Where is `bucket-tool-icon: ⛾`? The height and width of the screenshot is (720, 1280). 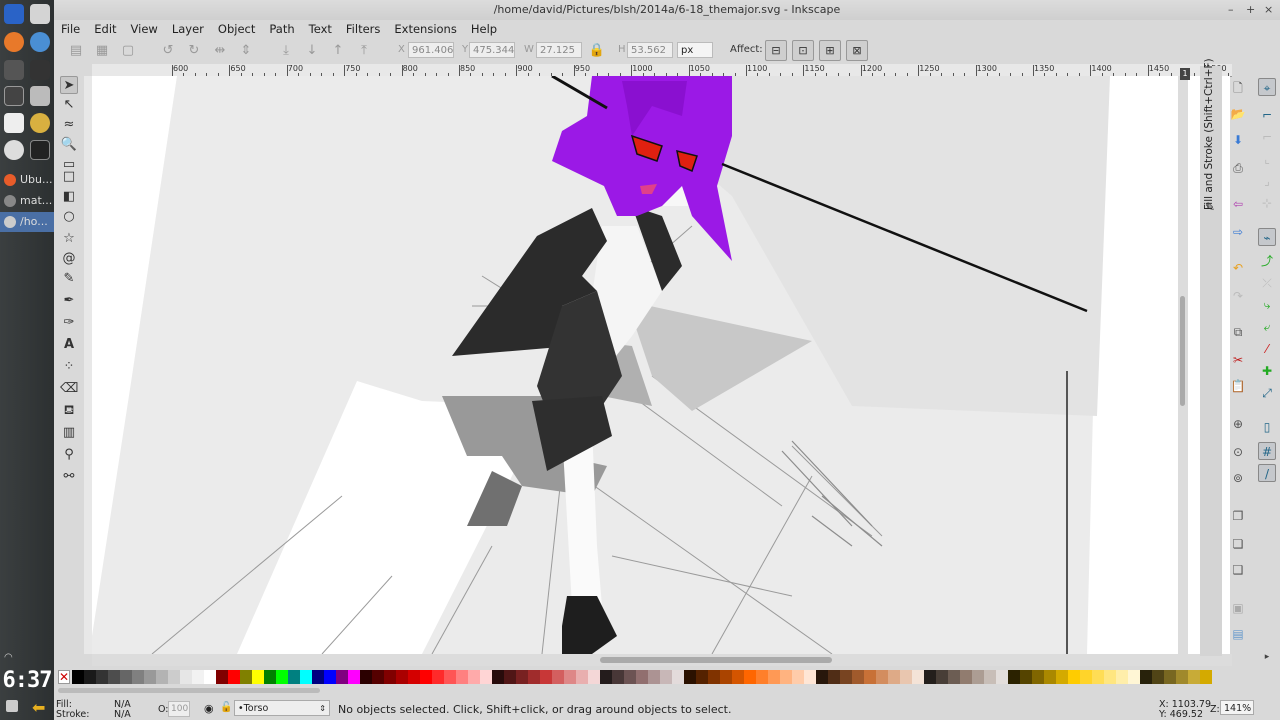
bucket-tool-icon: ⛾ is located at coordinates (69, 411).